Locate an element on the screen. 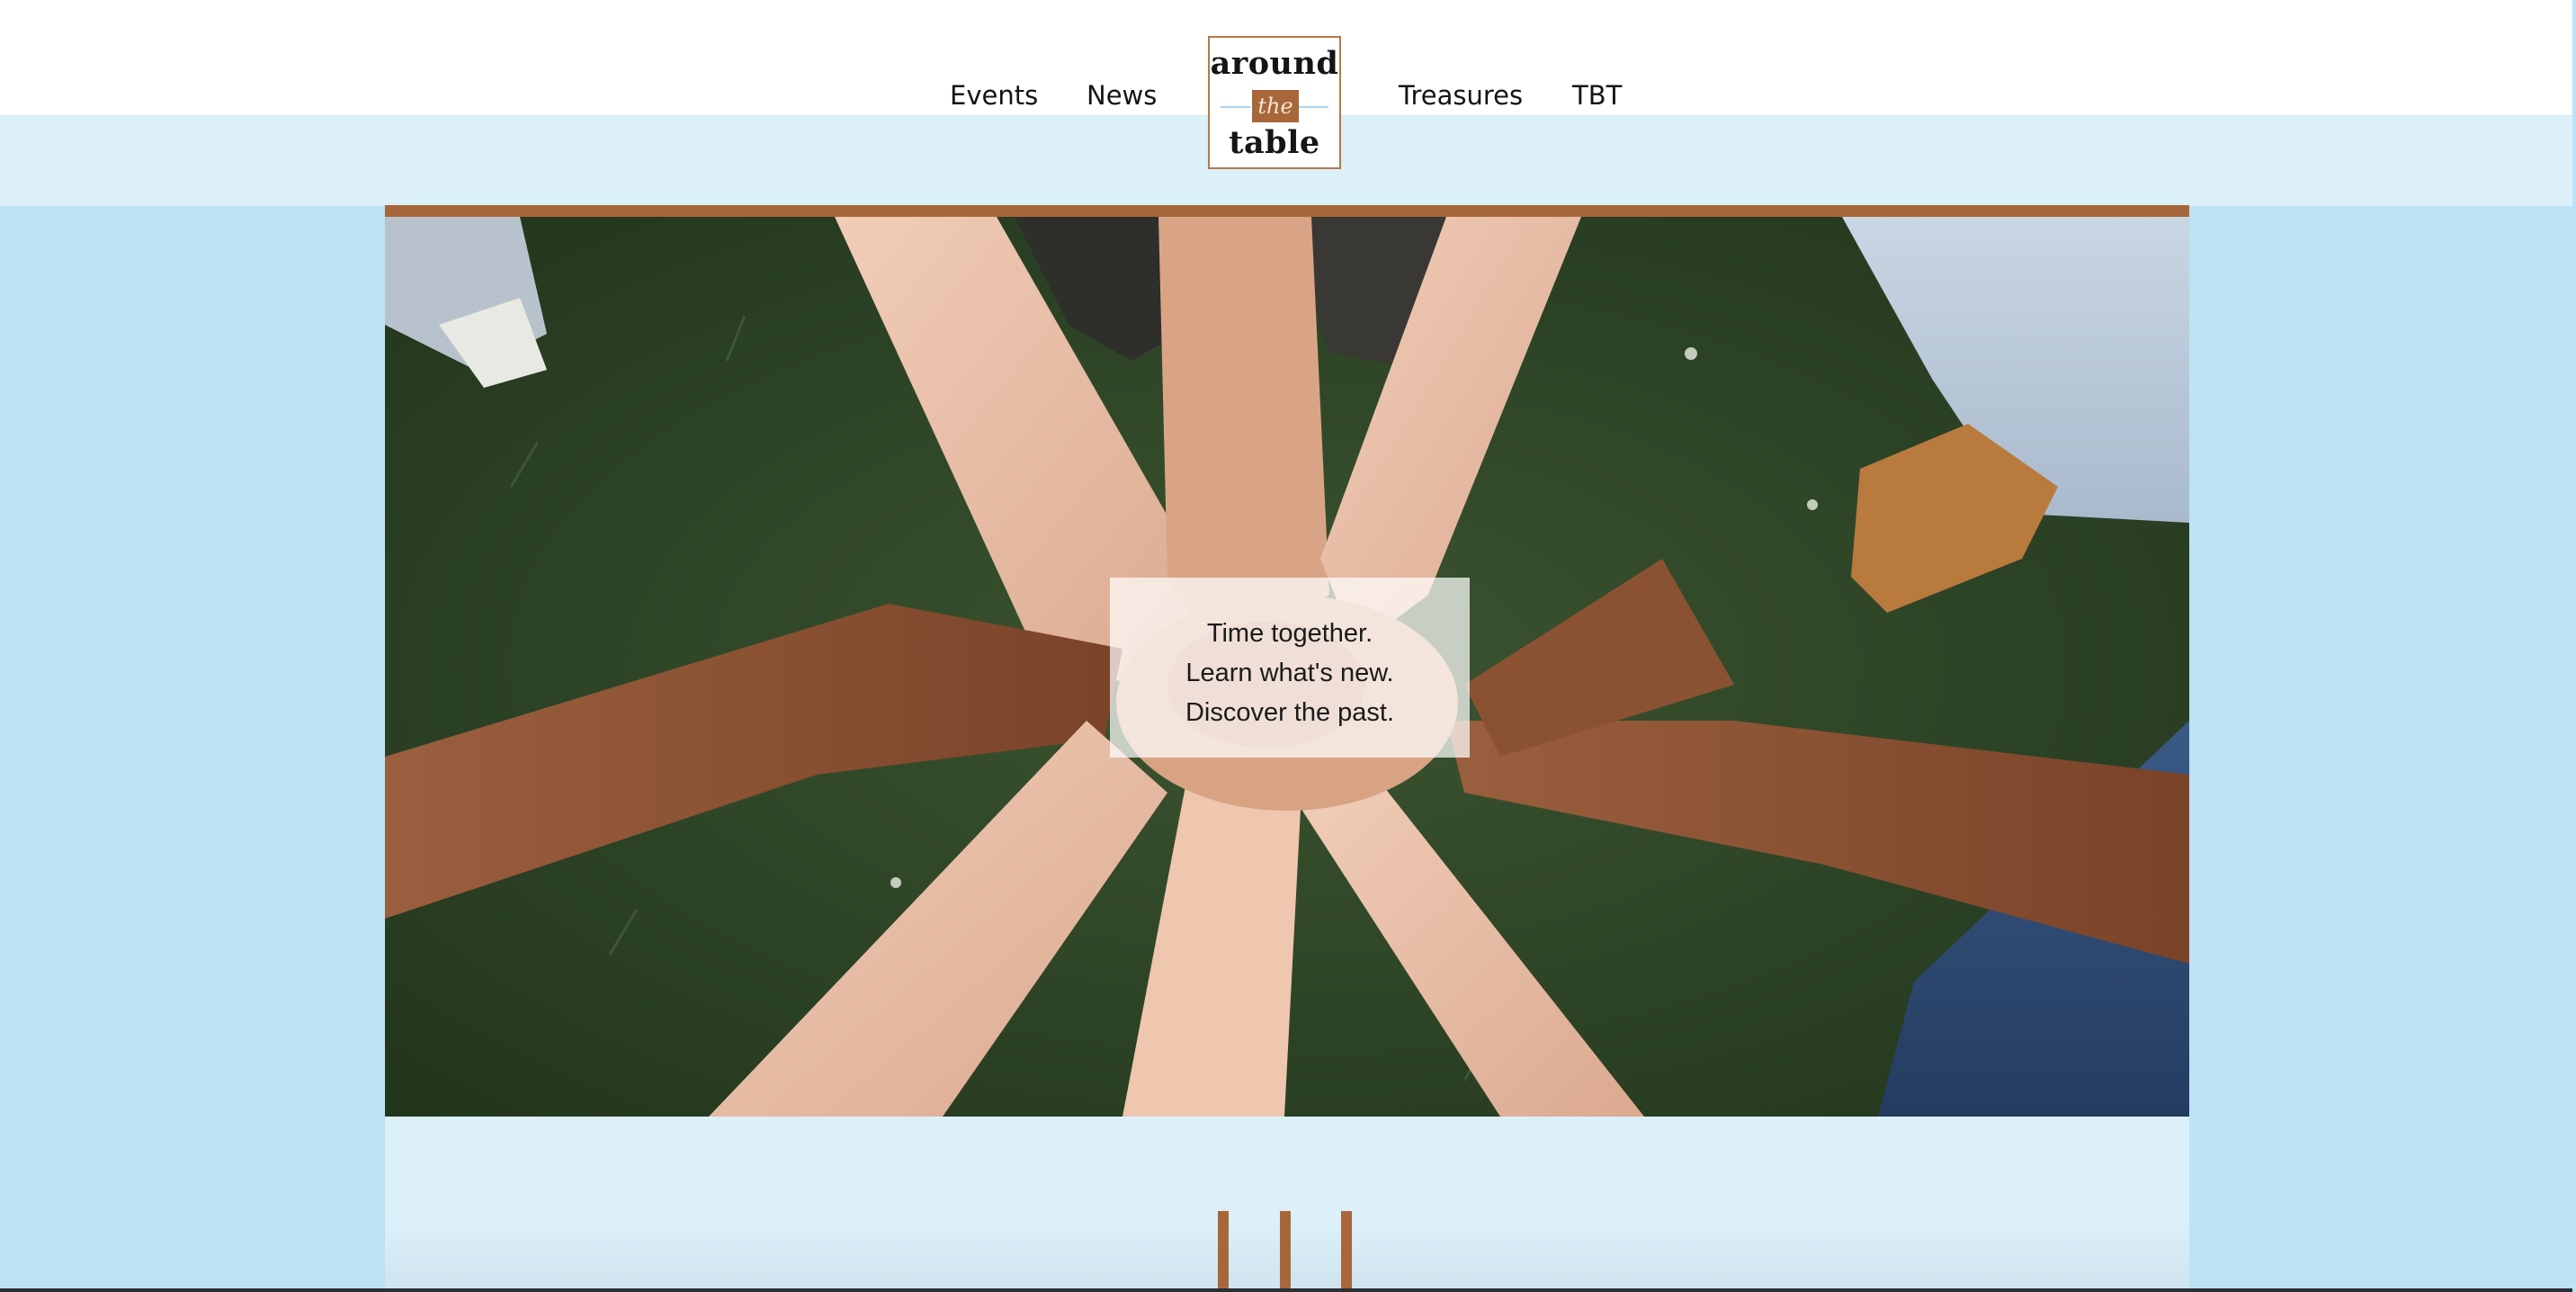 The image size is (2576, 1292). site-logo: around the table is located at coordinates (1274, 102).